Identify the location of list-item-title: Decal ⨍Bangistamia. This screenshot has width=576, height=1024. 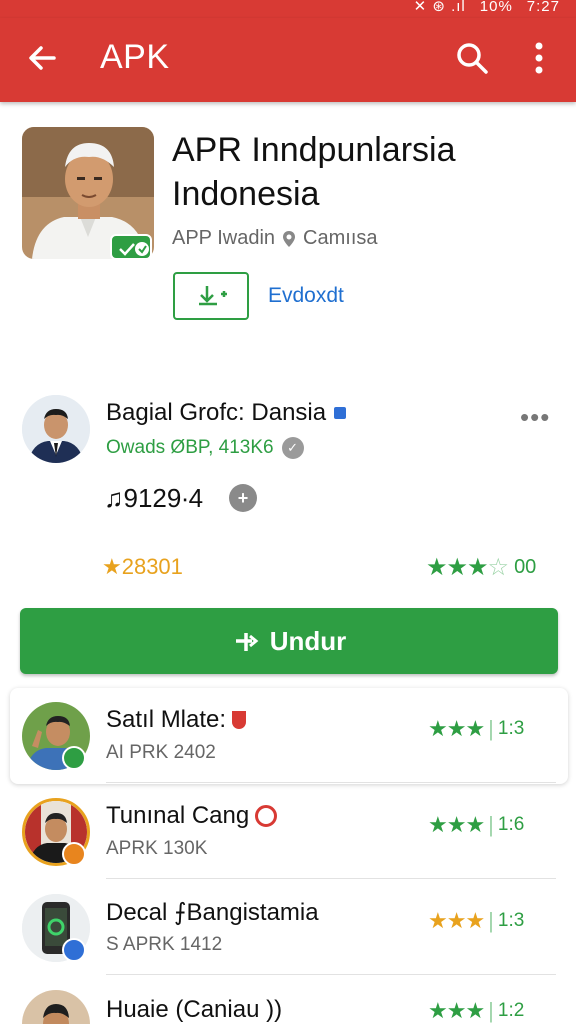
(212, 912).